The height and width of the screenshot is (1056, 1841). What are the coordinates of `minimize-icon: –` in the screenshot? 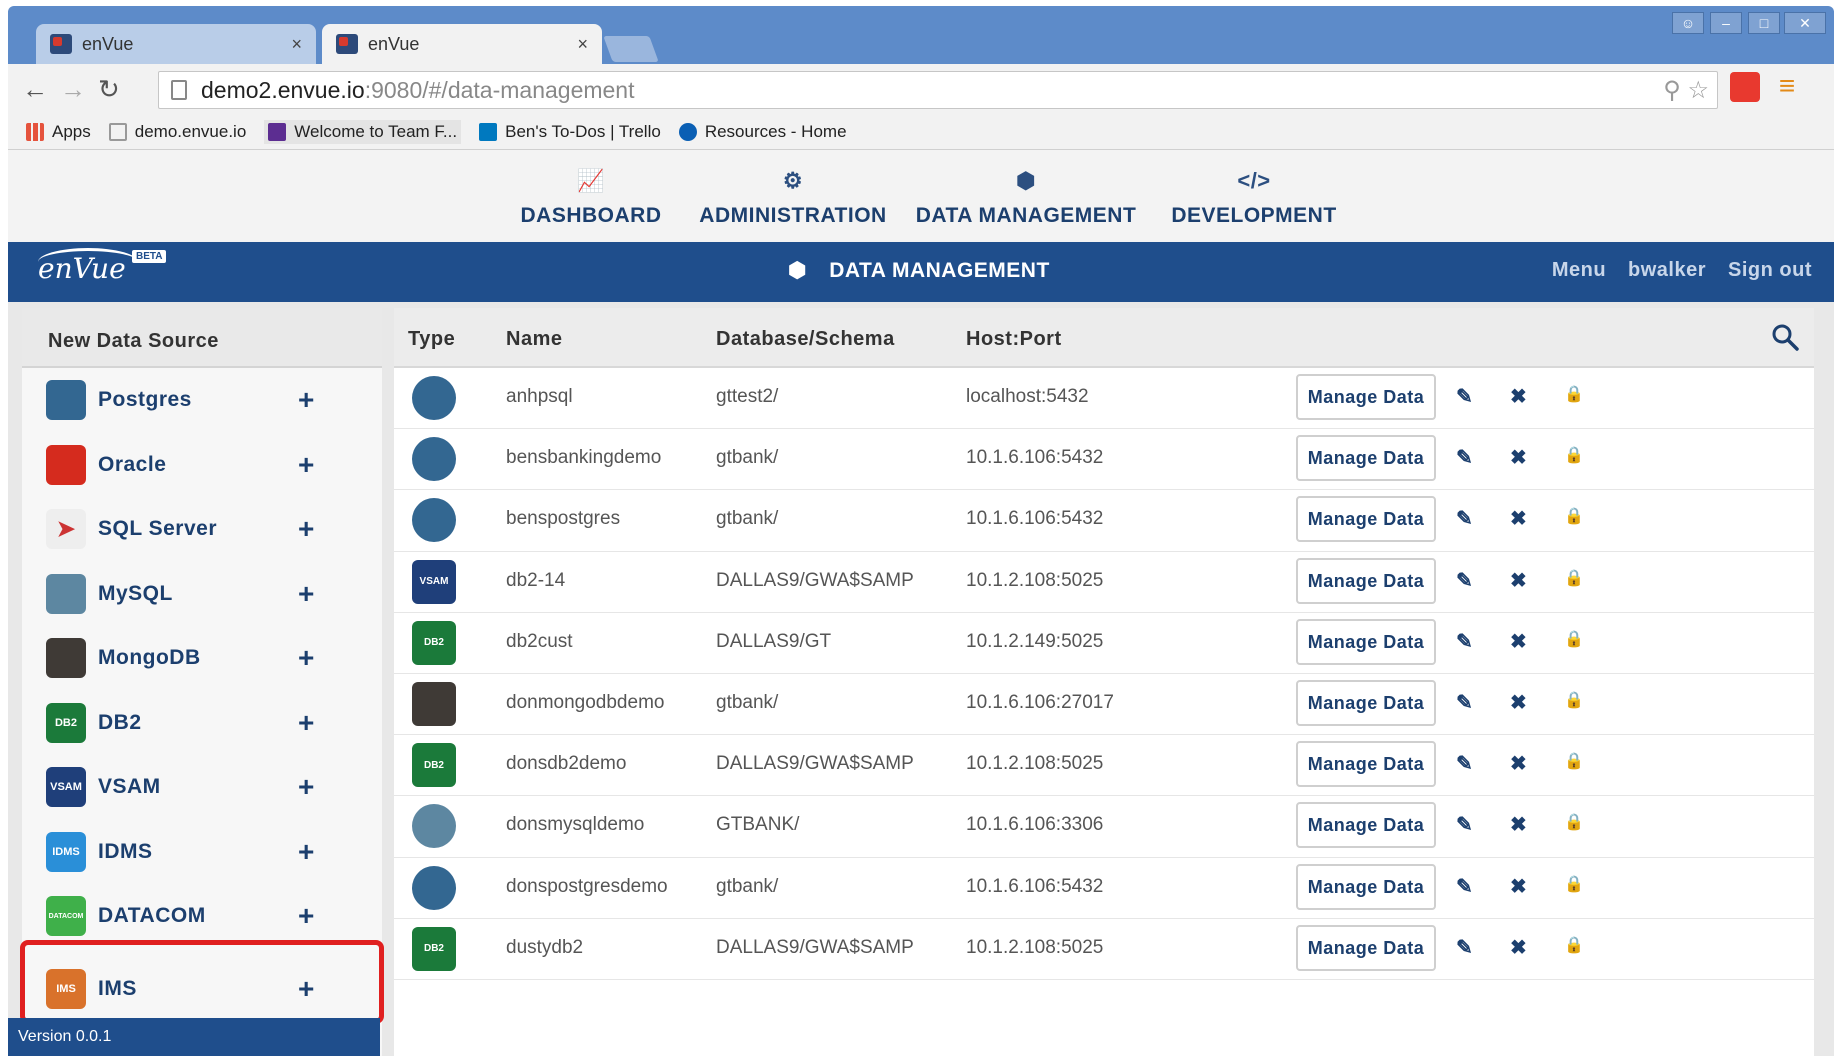 It's located at (1726, 23).